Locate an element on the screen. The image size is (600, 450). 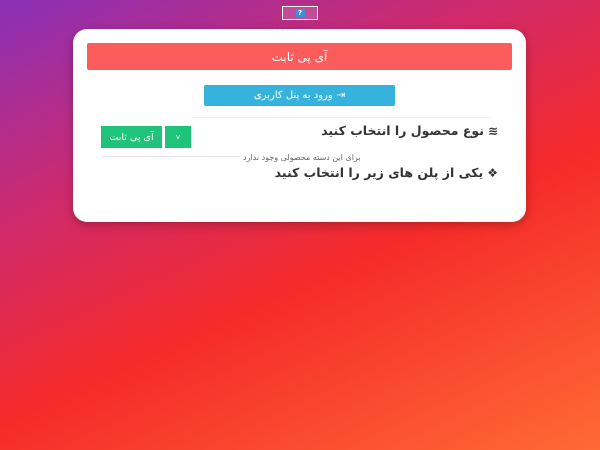
chevron-down-icon: ˅ is located at coordinates (178, 137).